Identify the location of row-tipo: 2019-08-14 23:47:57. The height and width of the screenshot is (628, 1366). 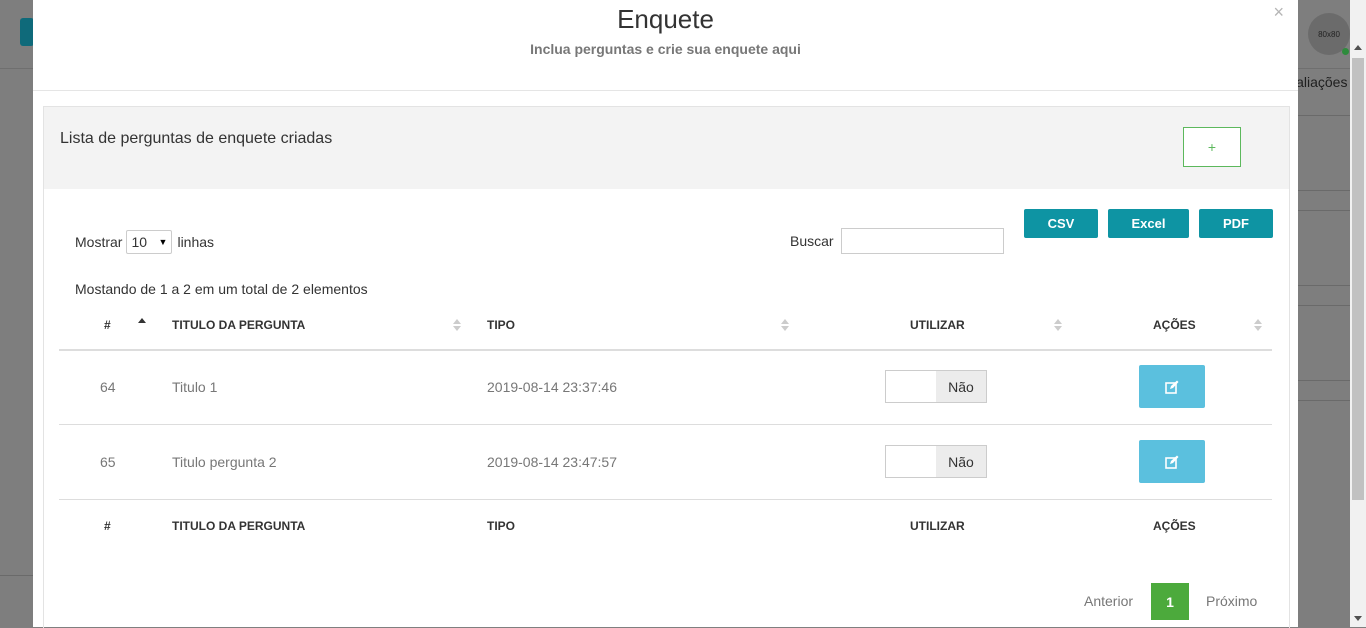
(552, 462).